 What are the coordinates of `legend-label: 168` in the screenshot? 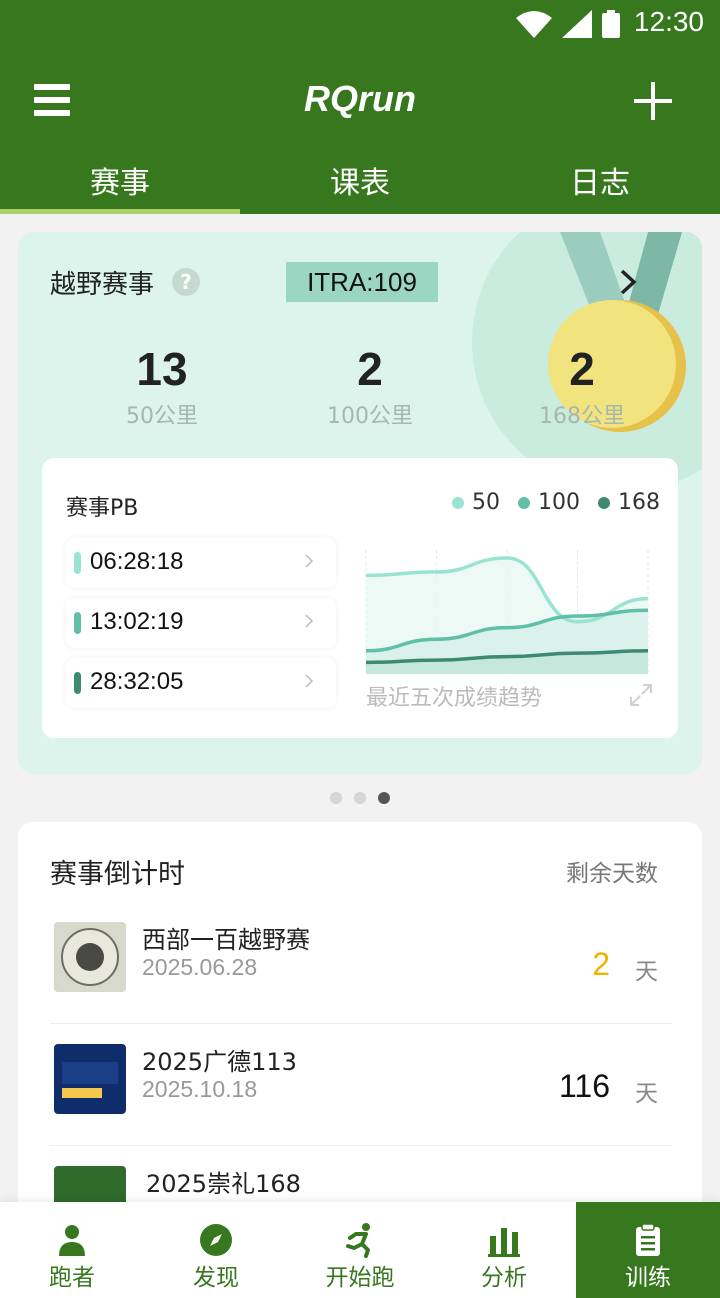 It's located at (639, 502).